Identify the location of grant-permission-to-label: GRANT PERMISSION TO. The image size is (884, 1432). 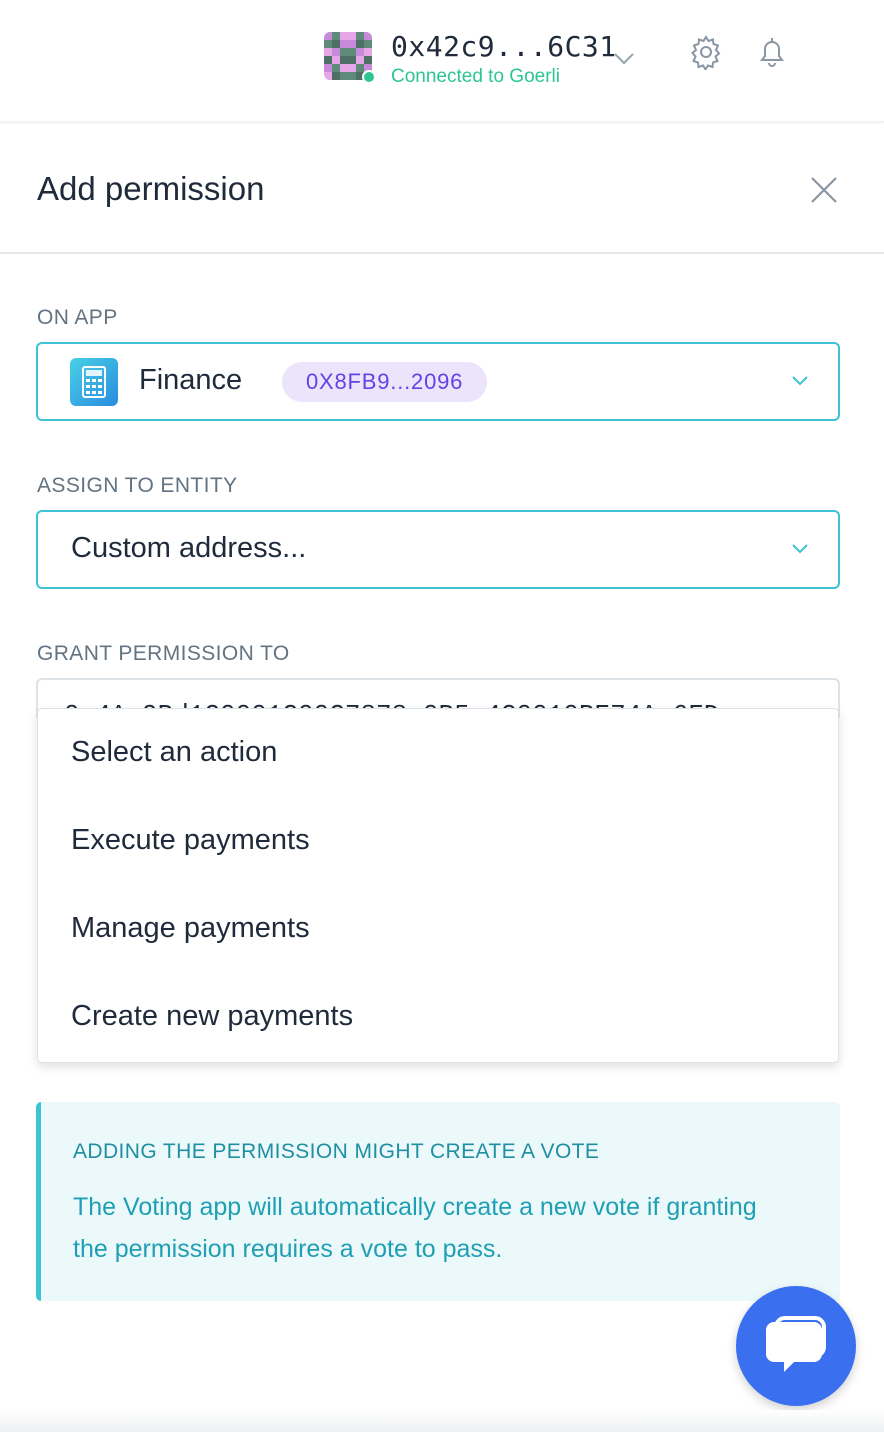
(163, 653).